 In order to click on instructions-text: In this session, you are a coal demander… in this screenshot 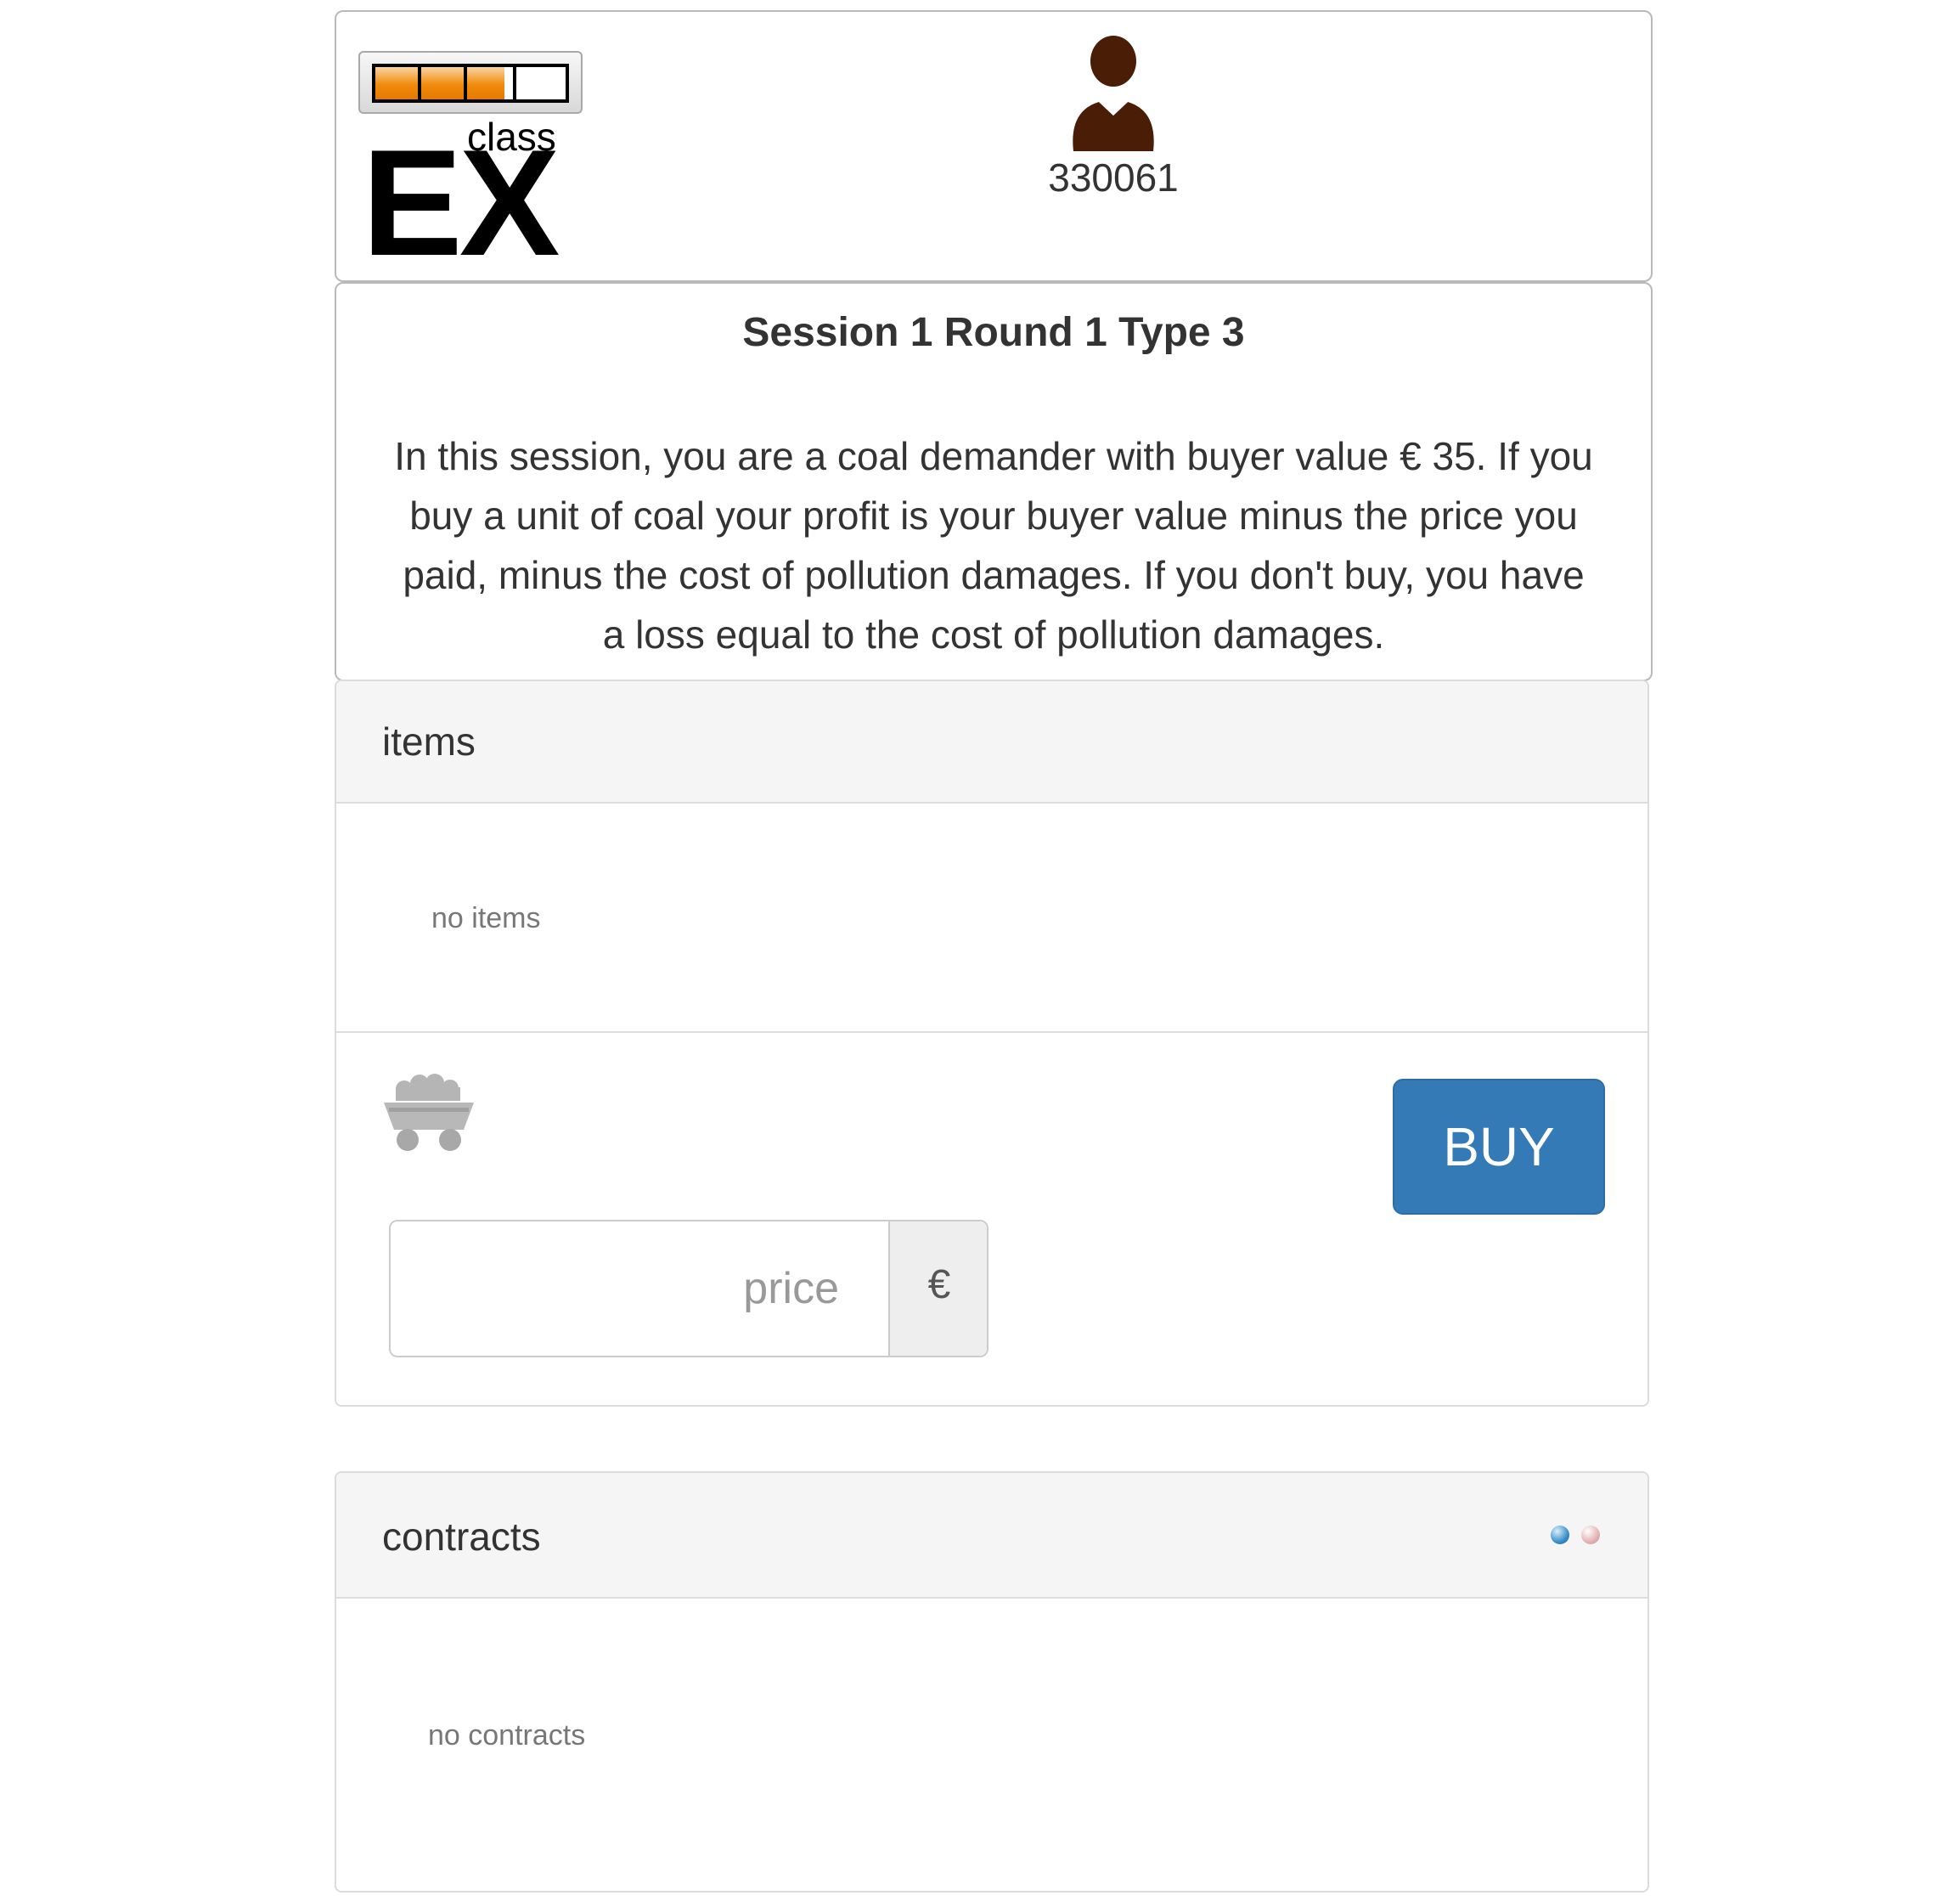, I will do `click(993, 545)`.